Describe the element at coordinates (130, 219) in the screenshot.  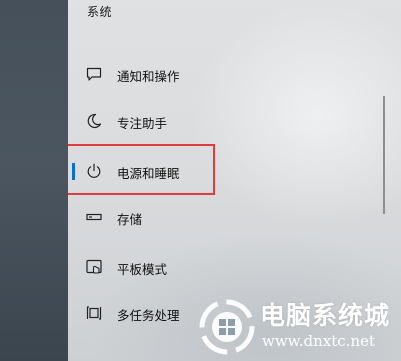
I see `nav-item-label: 存储` at that location.